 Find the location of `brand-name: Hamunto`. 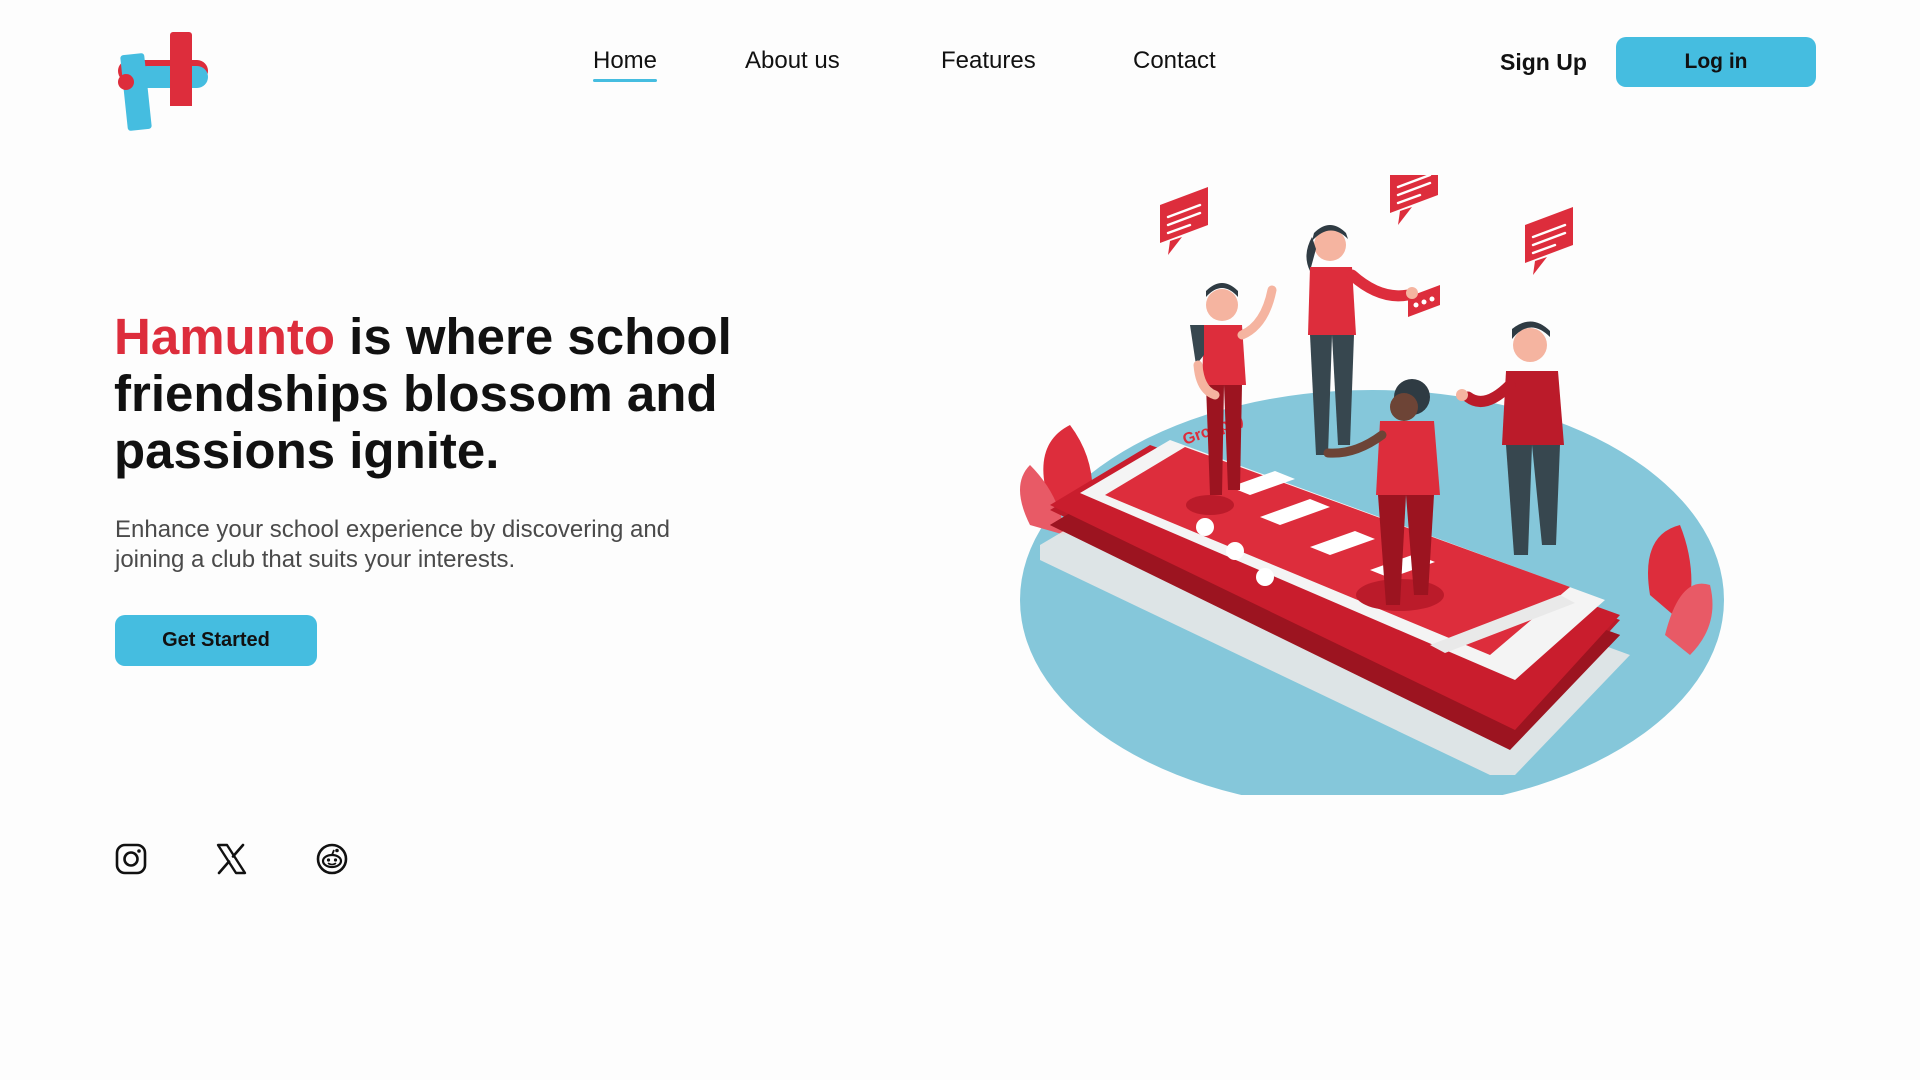

brand-name: Hamunto is located at coordinates (224, 336).